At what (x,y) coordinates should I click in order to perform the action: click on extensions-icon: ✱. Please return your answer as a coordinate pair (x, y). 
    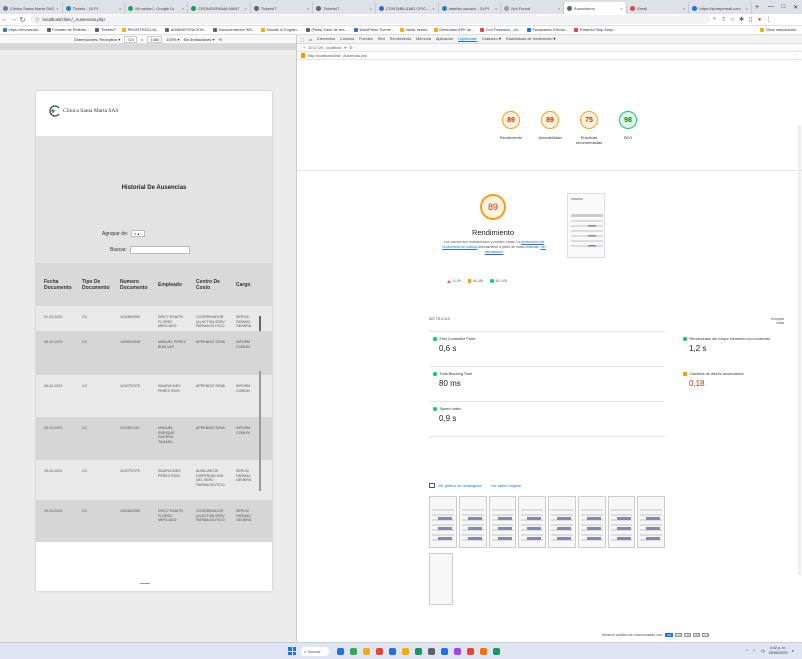
    Looking at the image, I should click on (741, 19).